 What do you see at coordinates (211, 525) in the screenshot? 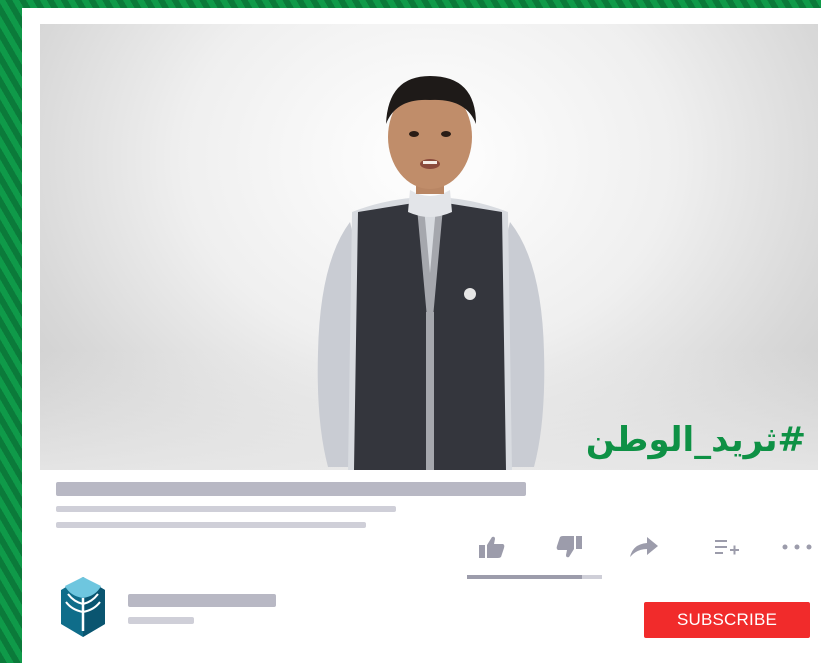
I see `meta-placeholder` at bounding box center [211, 525].